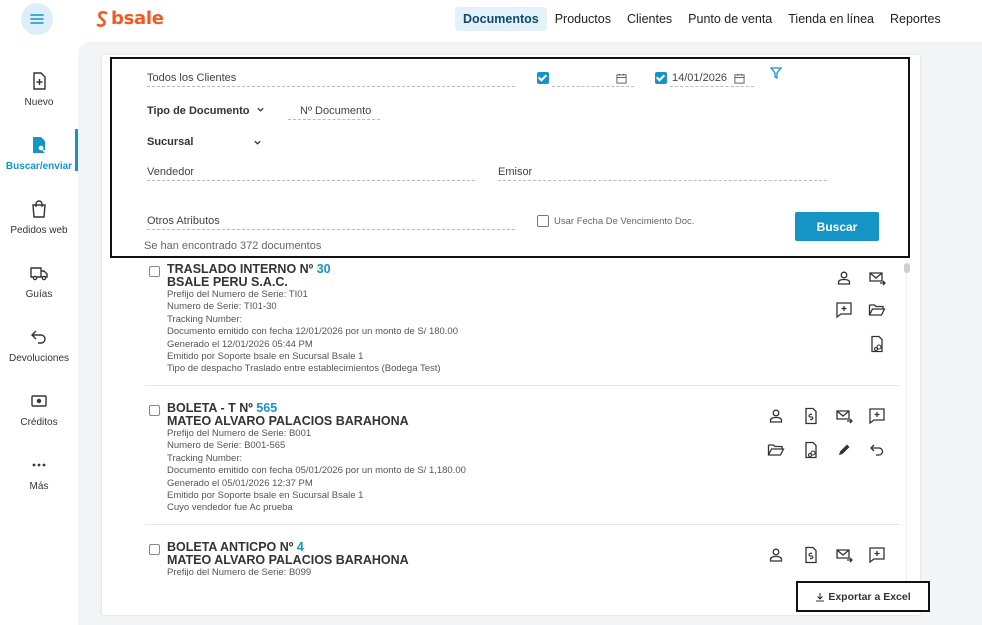 This screenshot has width=982, height=625. Describe the element at coordinates (230, 508) in the screenshot. I see `detail-line: Cuyo vendedor fue Ac prueba` at that location.